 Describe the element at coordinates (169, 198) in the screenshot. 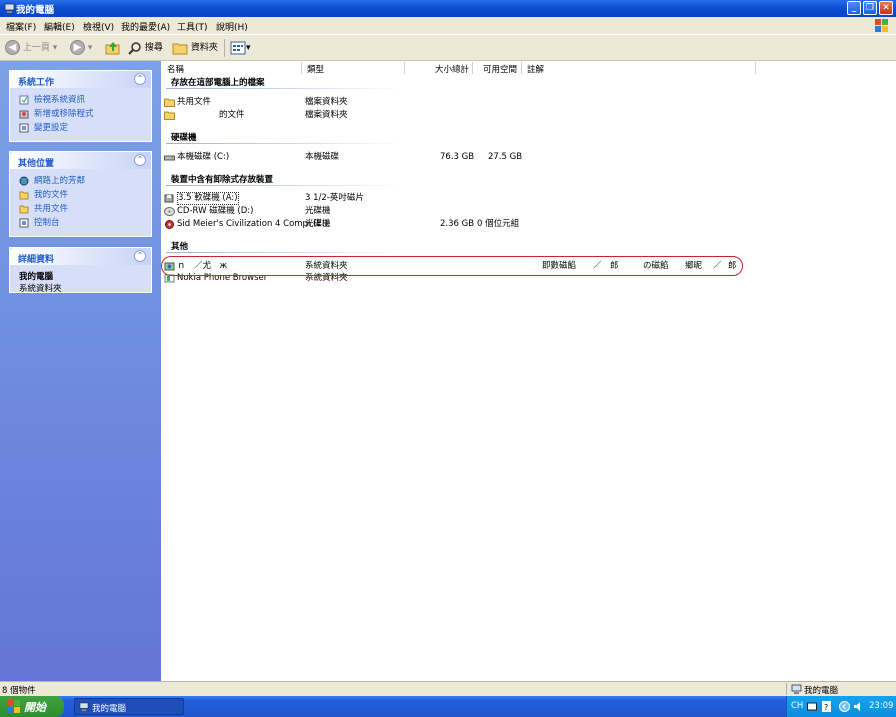

I see `floppy-drive-icon` at that location.